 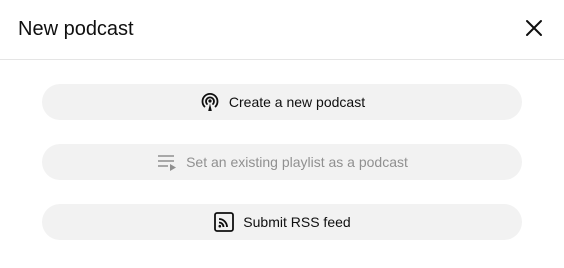 I want to click on podcast-icon, so click(x=210, y=102).